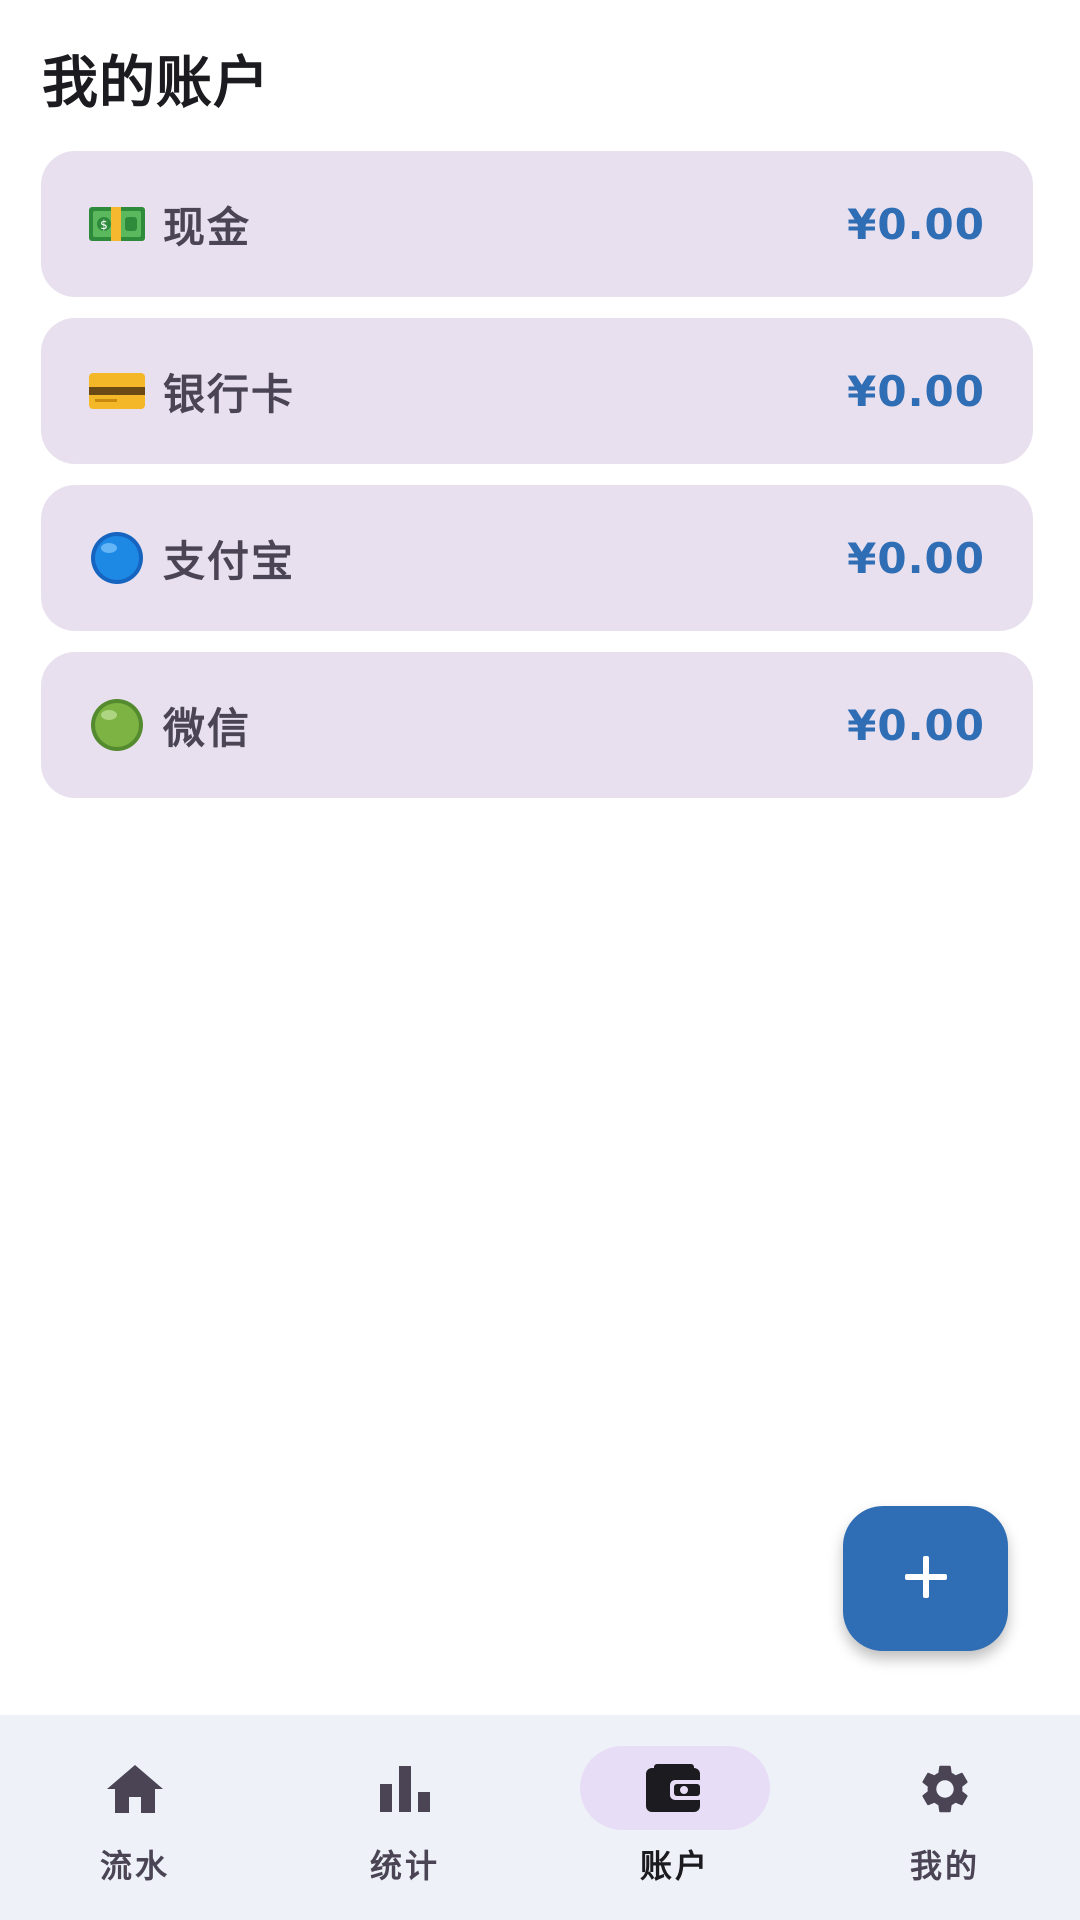 Image resolution: width=1080 pixels, height=1920 pixels. Describe the element at coordinates (537, 224) in the screenshot. I see `account-card-cash: $ 现金 ¥0.00` at that location.